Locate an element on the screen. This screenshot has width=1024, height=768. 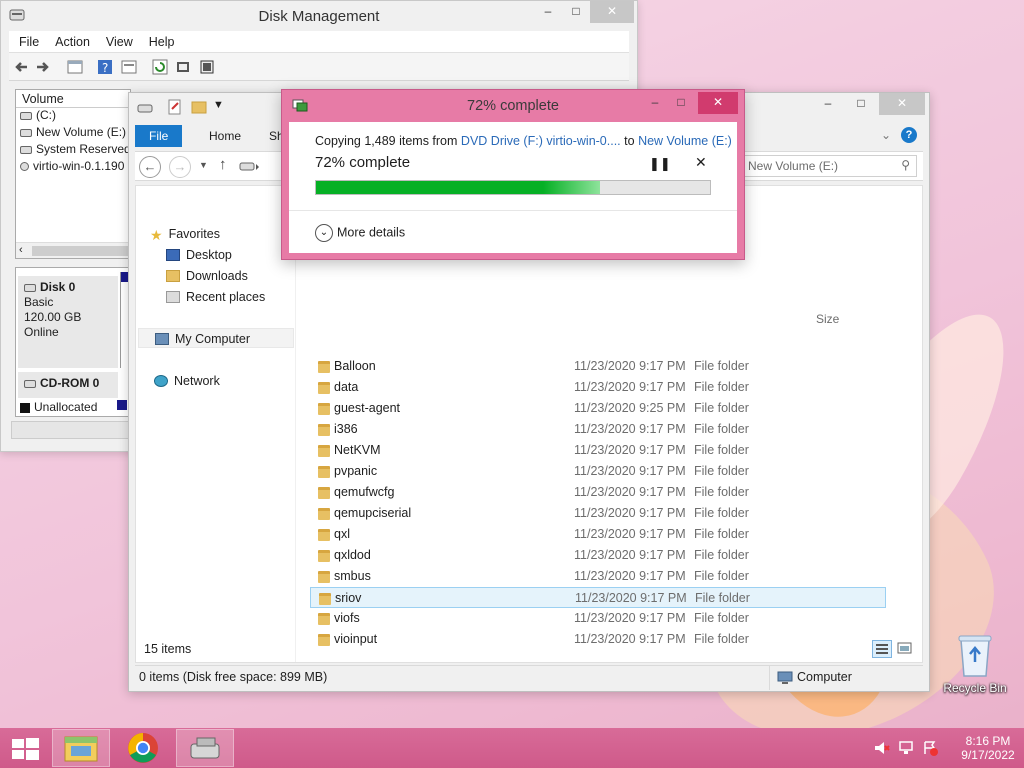
volume-muted-icon is located at coordinates (882, 748).